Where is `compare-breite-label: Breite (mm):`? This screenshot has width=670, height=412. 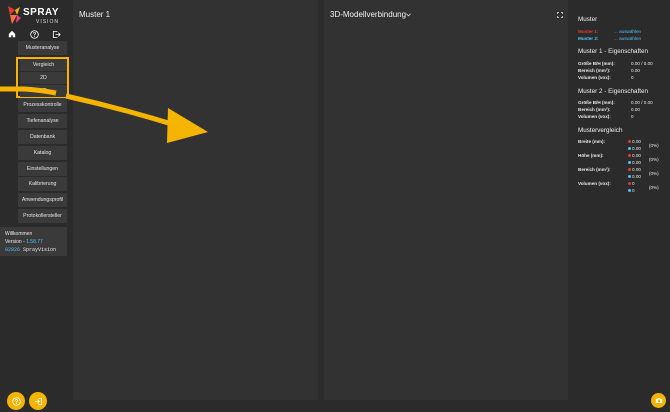
compare-breite-label: Breite (mm): is located at coordinates (592, 141).